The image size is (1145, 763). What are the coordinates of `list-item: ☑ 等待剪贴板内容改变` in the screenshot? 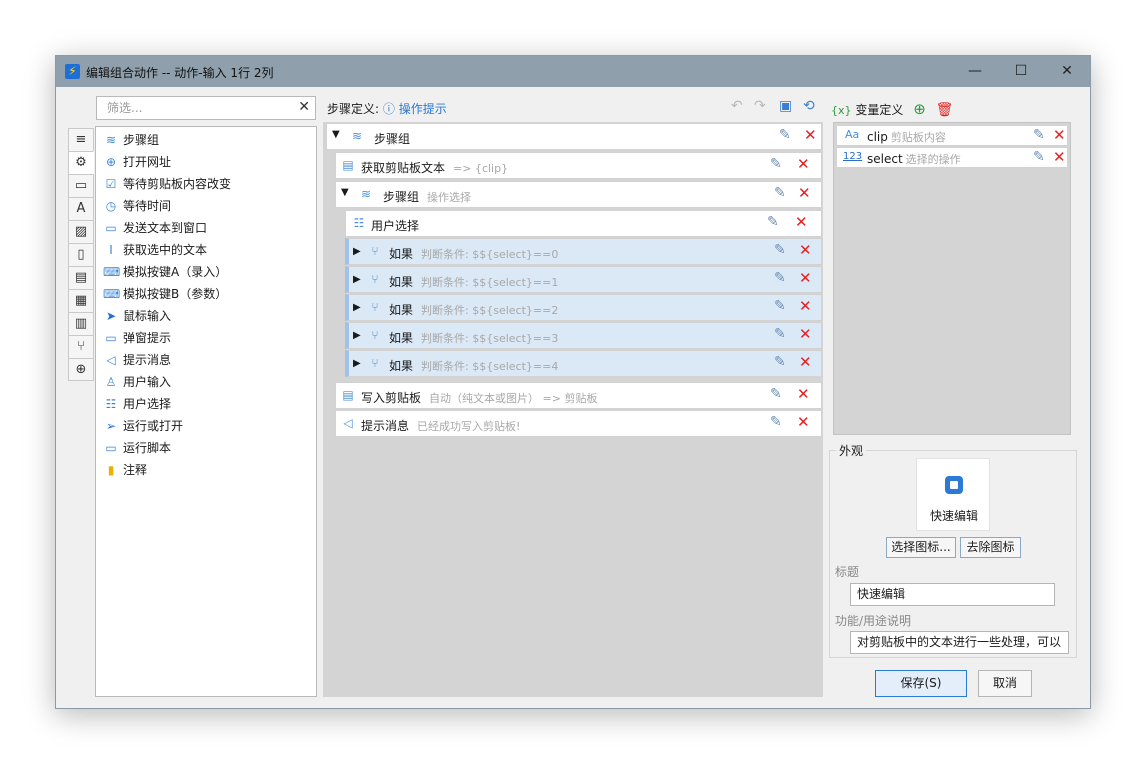 It's located at (206, 184).